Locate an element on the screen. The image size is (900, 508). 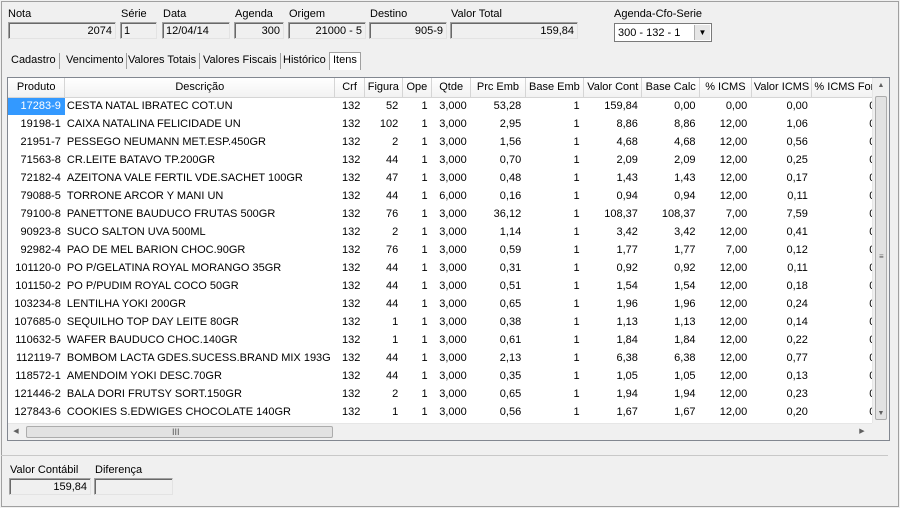
table-cell: 21951-7 is located at coordinates (36, 142).